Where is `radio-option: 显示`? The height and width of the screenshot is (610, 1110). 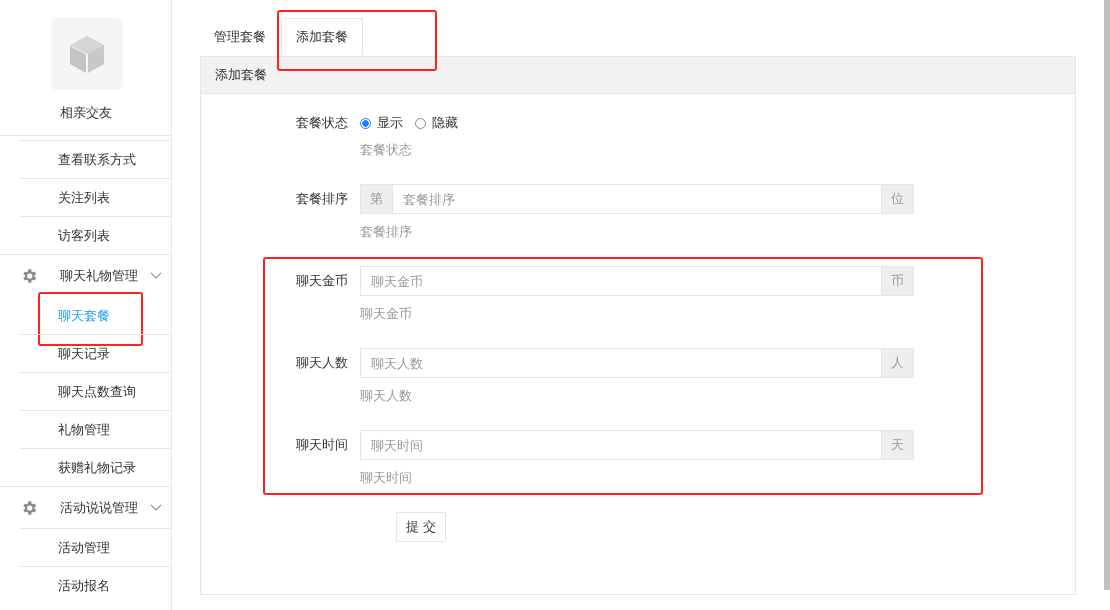 radio-option: 显示 is located at coordinates (381, 123).